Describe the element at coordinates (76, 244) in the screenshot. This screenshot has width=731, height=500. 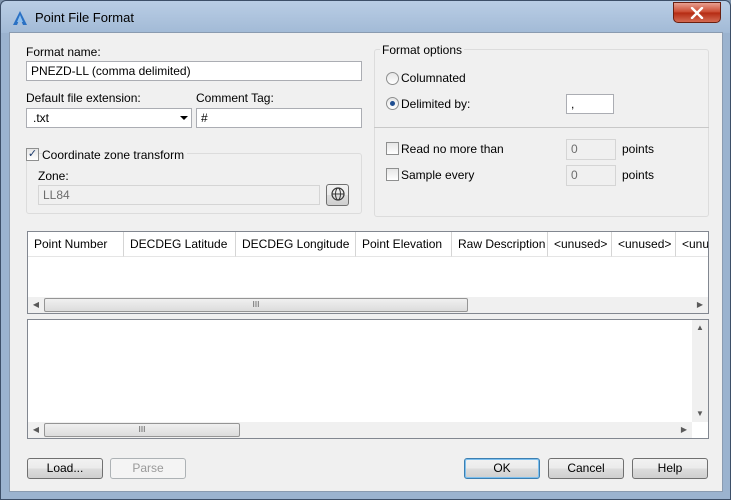
I see `column-header: Point Number` at that location.